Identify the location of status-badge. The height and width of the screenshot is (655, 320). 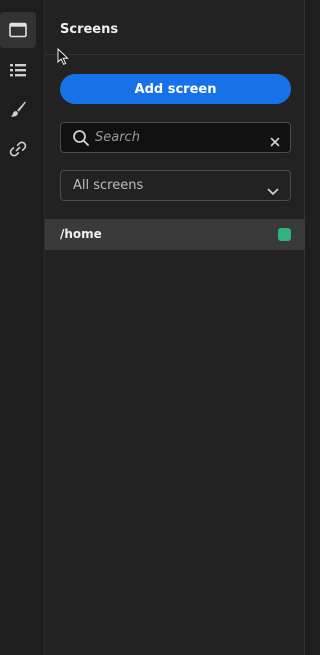
(284, 234).